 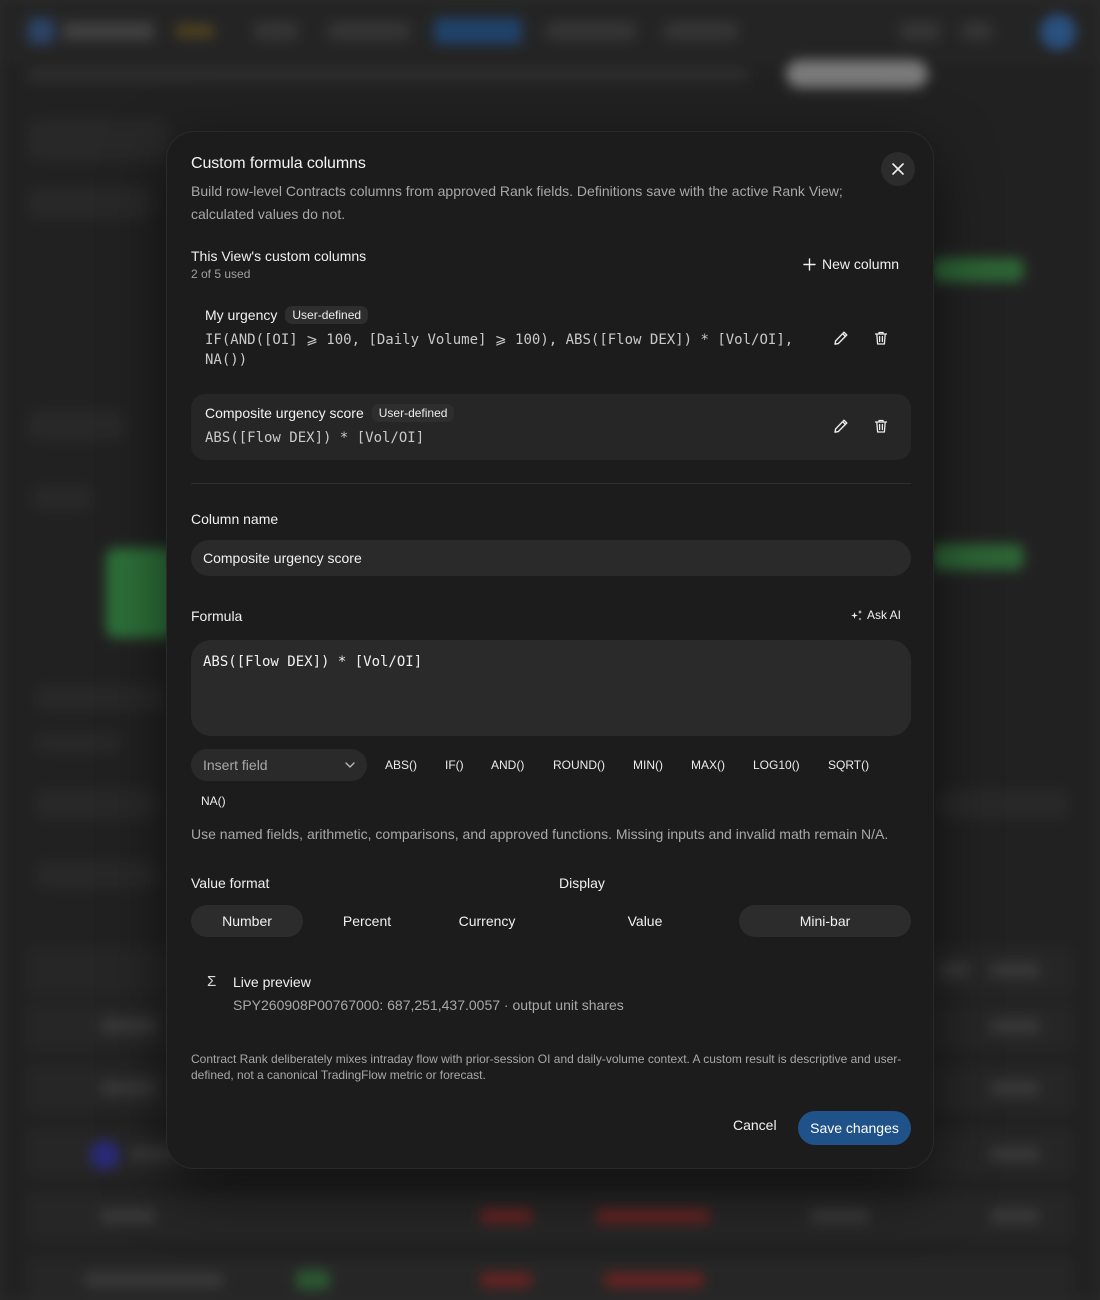 I want to click on live-preview-title: Live preview, so click(x=272, y=982).